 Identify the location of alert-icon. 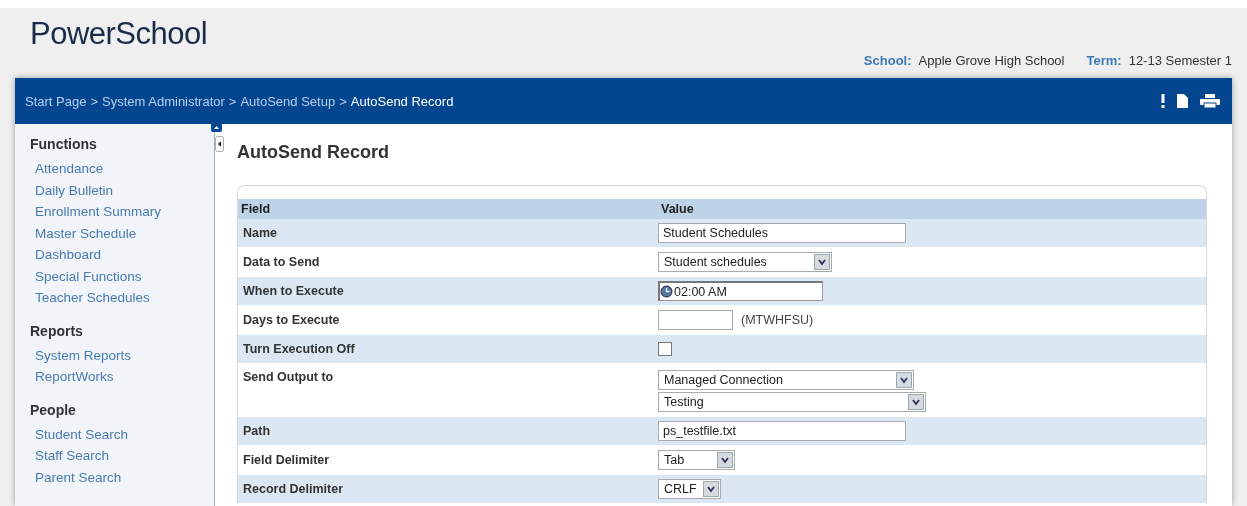
(1163, 101).